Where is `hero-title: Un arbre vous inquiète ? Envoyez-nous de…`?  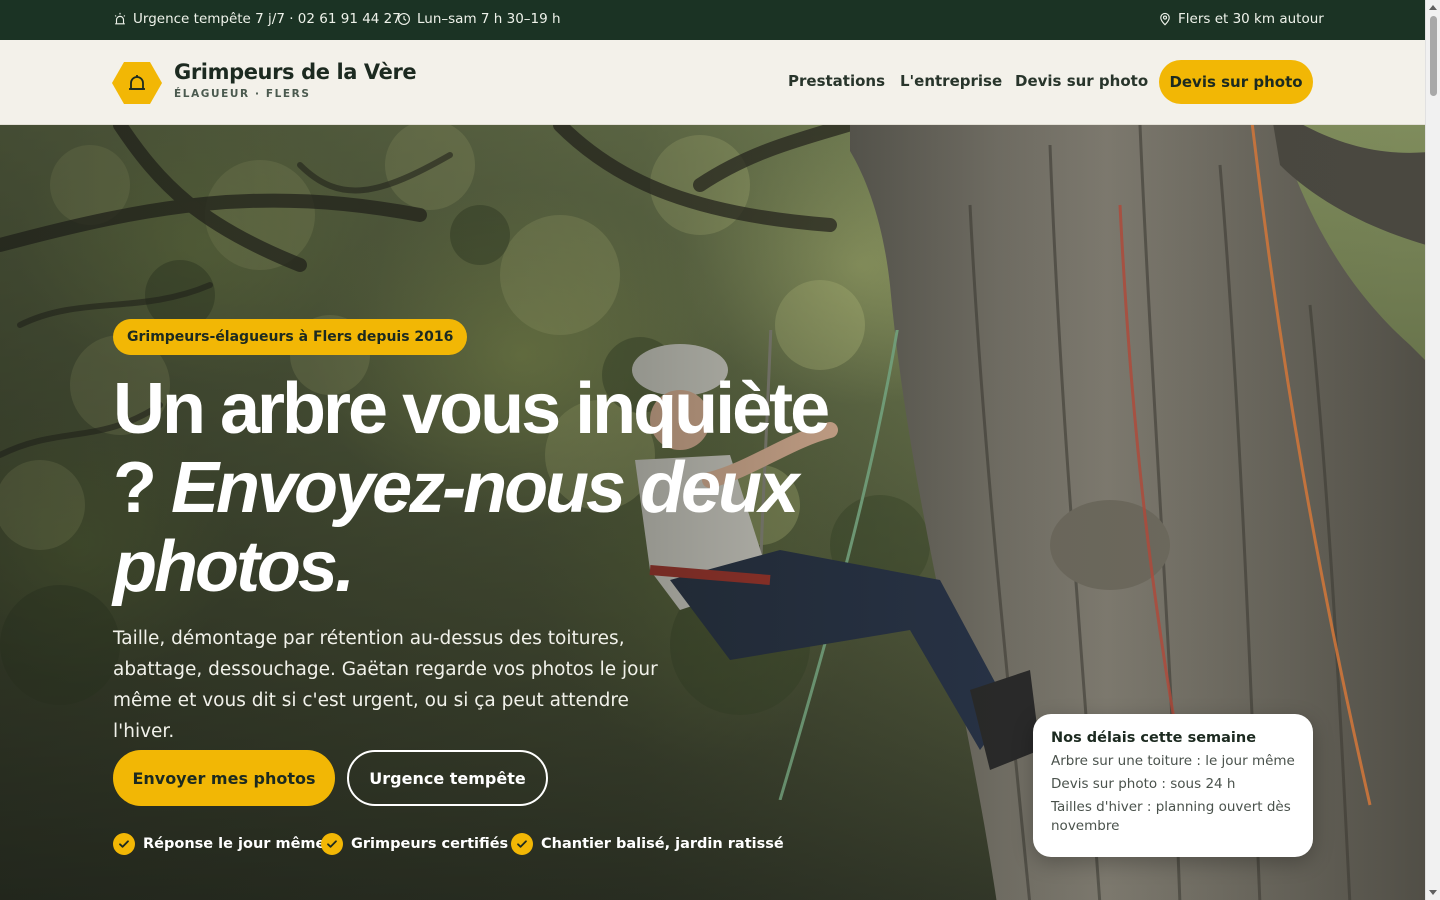
hero-title: Un arbre vous inquiète ? Envoyez-nous de… is located at coordinates (483, 488).